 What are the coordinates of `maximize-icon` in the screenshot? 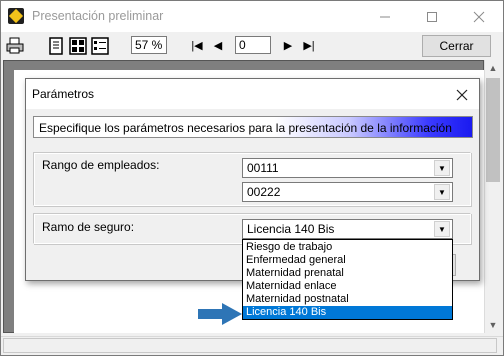 It's located at (432, 17).